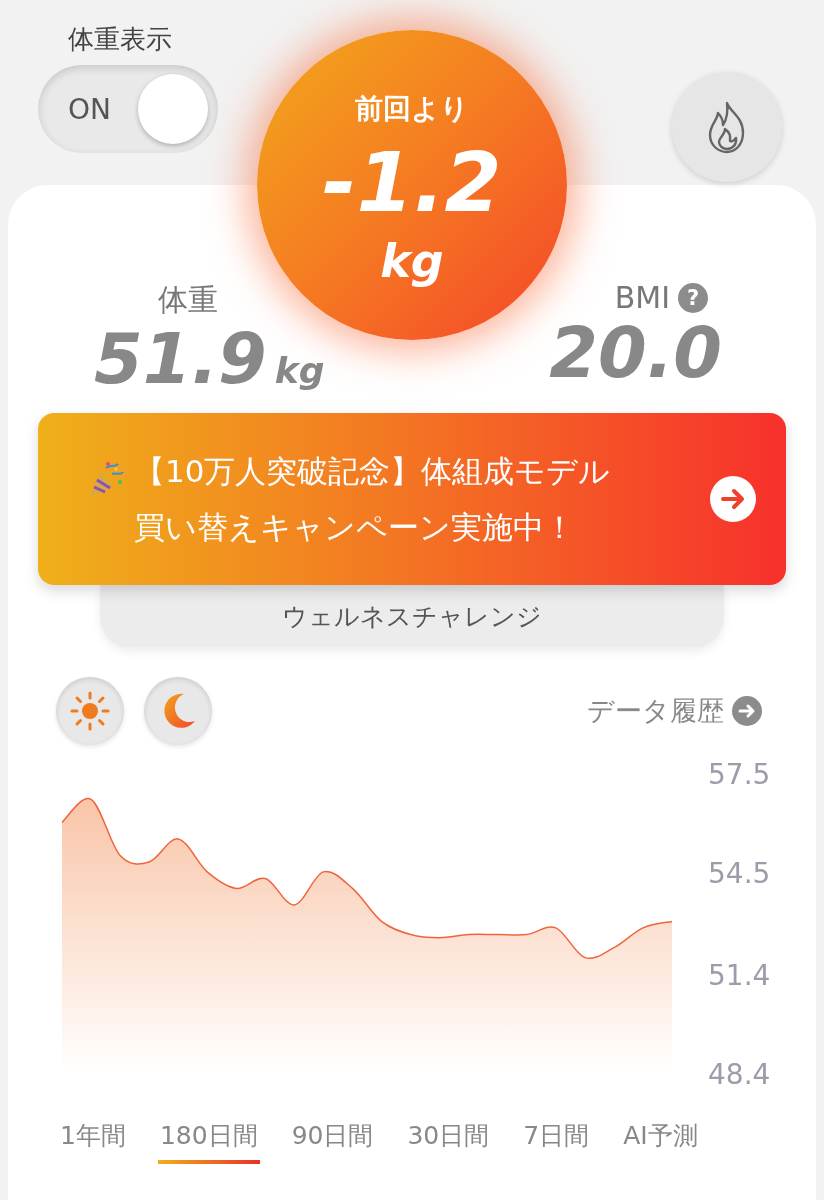  Describe the element at coordinates (556, 1138) in the screenshot. I see `period-tab: 7日間` at that location.